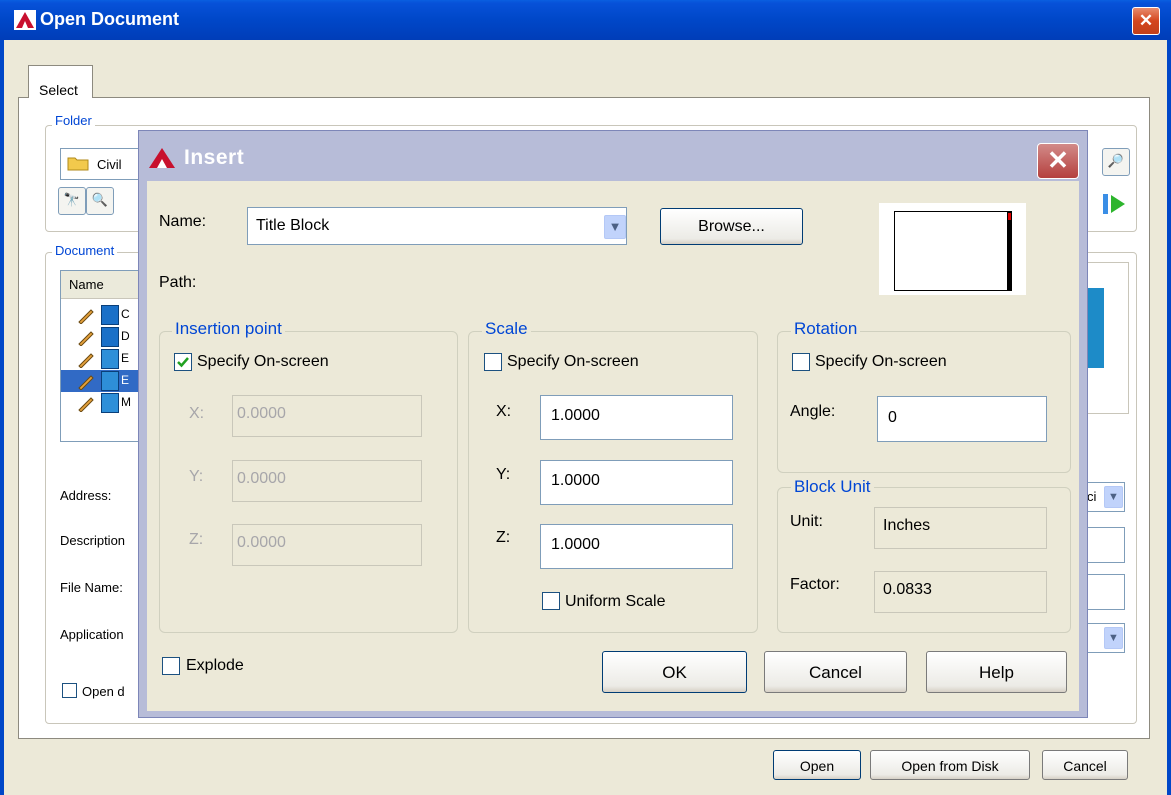 The width and height of the screenshot is (1171, 795). I want to click on outer-cancel-button: Cancel, so click(1085, 765).